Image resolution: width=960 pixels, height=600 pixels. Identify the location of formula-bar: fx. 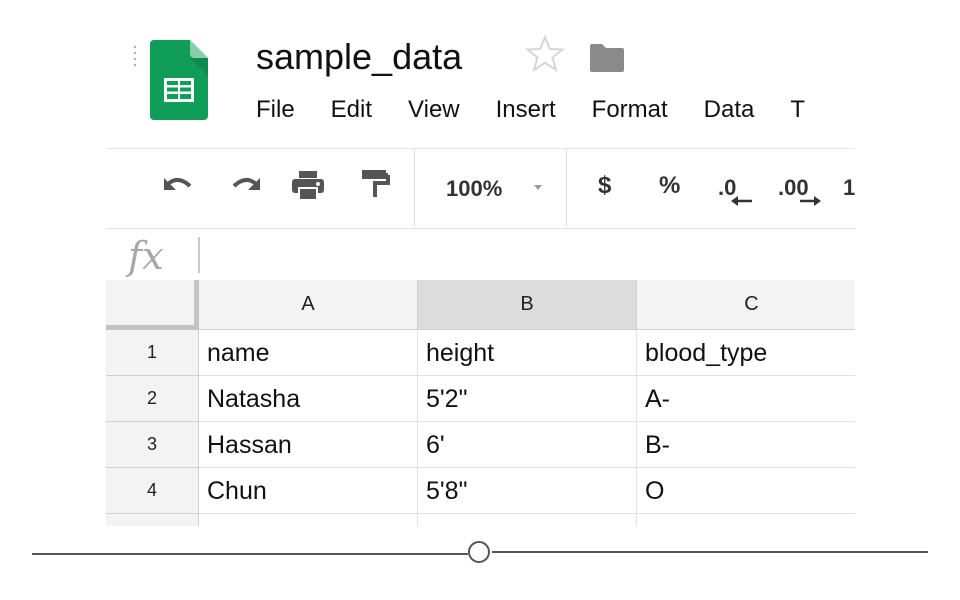
(480, 254).